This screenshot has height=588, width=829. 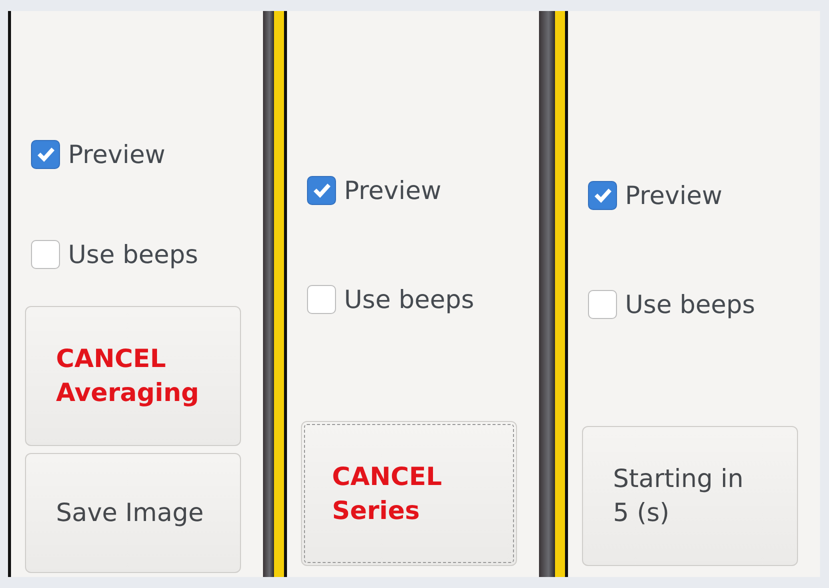 What do you see at coordinates (133, 513) in the screenshot?
I see `action-button: Save Image` at bounding box center [133, 513].